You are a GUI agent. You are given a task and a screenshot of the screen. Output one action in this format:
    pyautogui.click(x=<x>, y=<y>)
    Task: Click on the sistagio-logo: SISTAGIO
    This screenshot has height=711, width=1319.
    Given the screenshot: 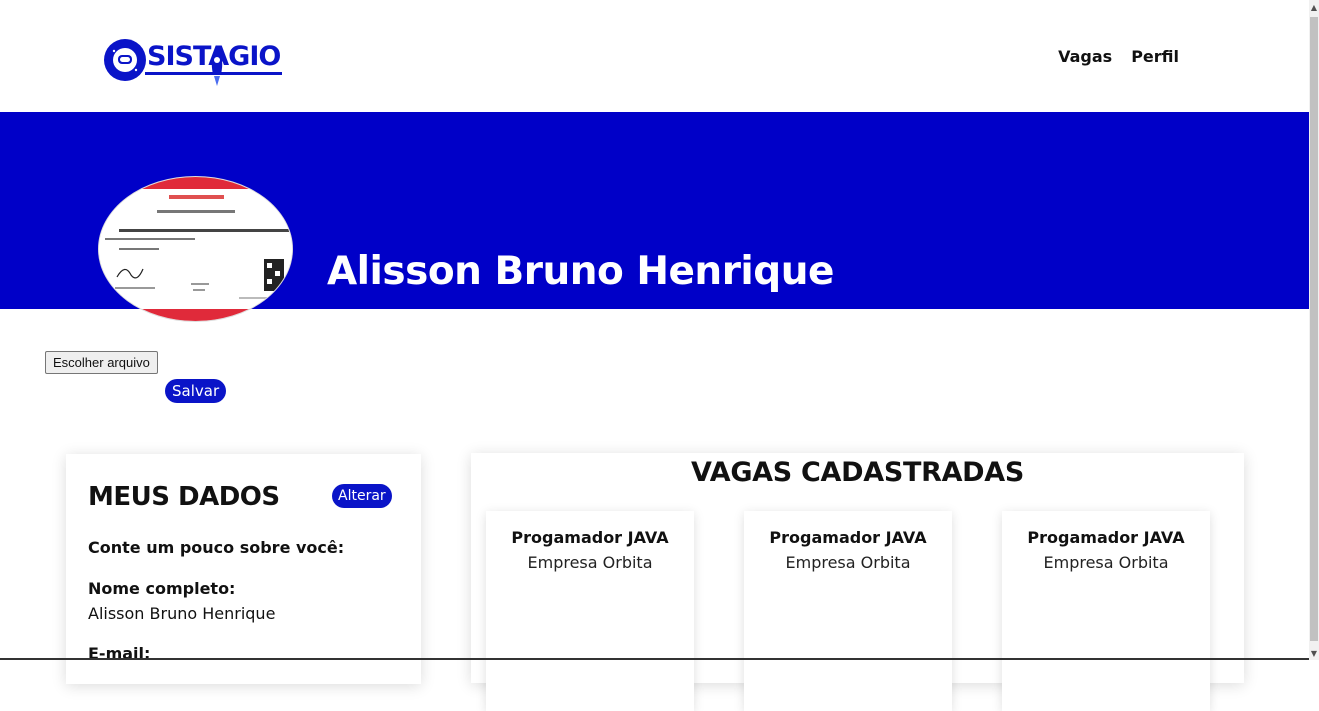 What is the action you would take?
    pyautogui.click(x=194, y=64)
    